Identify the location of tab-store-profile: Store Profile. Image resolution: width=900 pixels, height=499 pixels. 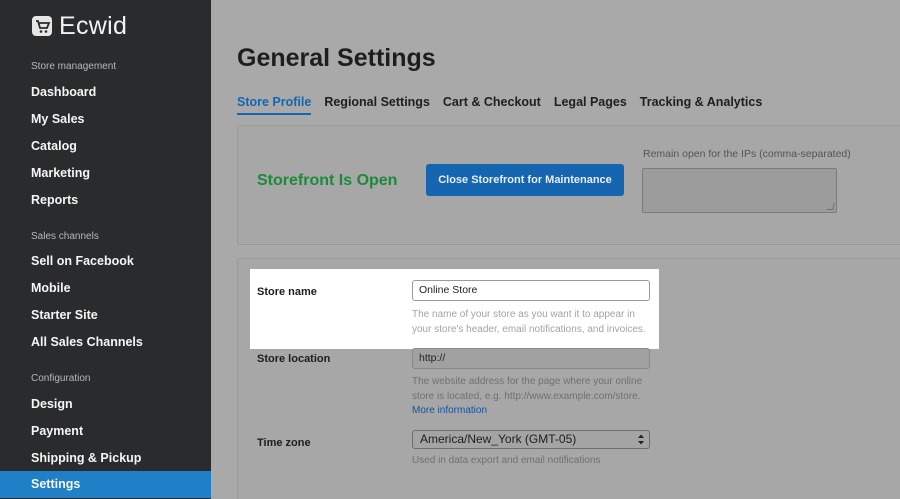
(274, 105).